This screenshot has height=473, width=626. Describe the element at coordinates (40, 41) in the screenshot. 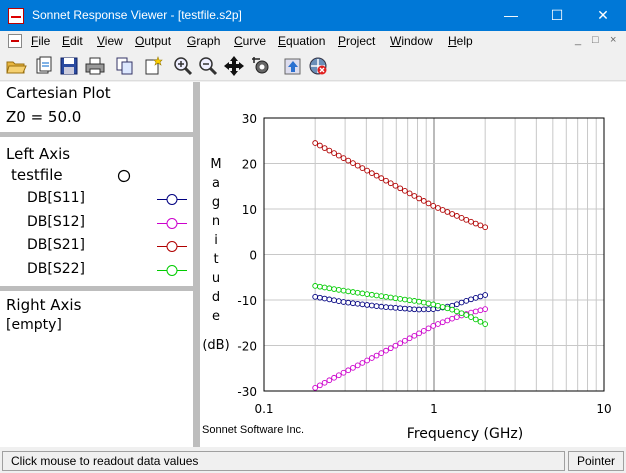

I see `menu-file: File` at that location.